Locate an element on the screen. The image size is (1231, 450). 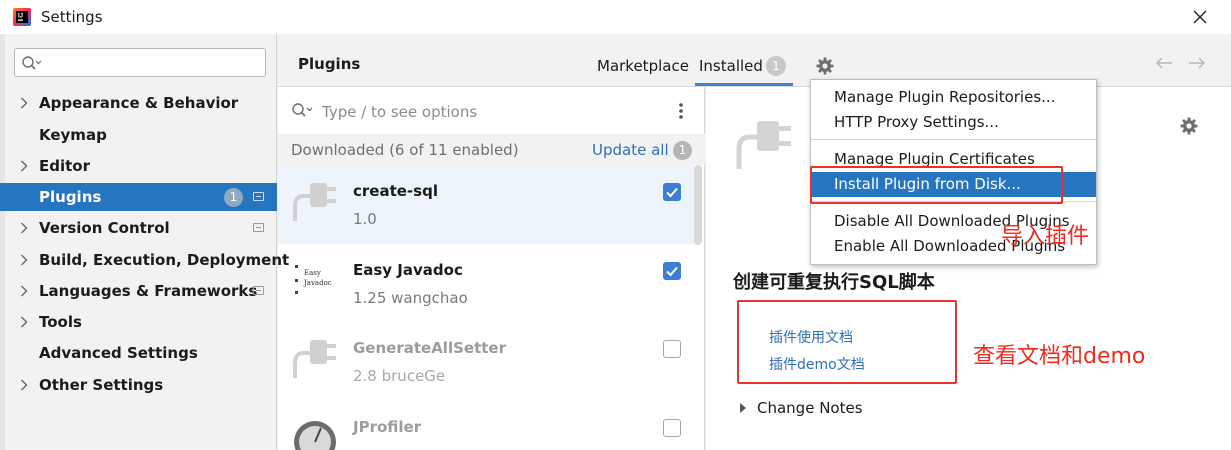
sidebar-item-build-execution-deployment: Build, Execution, Deployment is located at coordinates (144, 260).